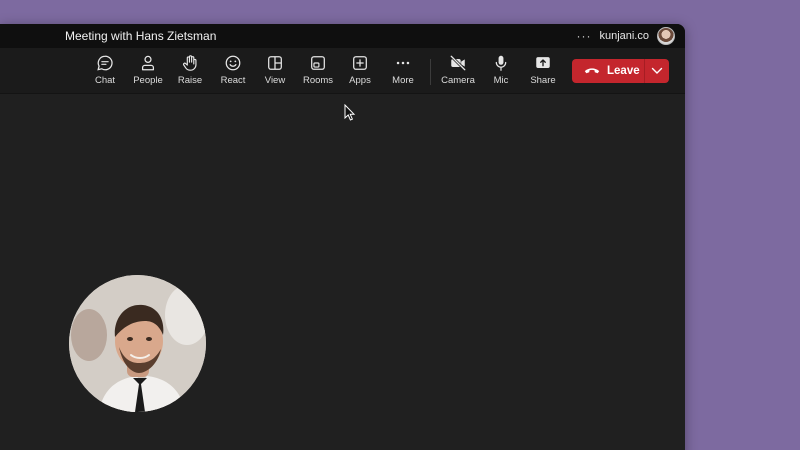 This screenshot has height=450, width=800. Describe the element at coordinates (318, 80) in the screenshot. I see `rooms-label: Rooms` at that location.